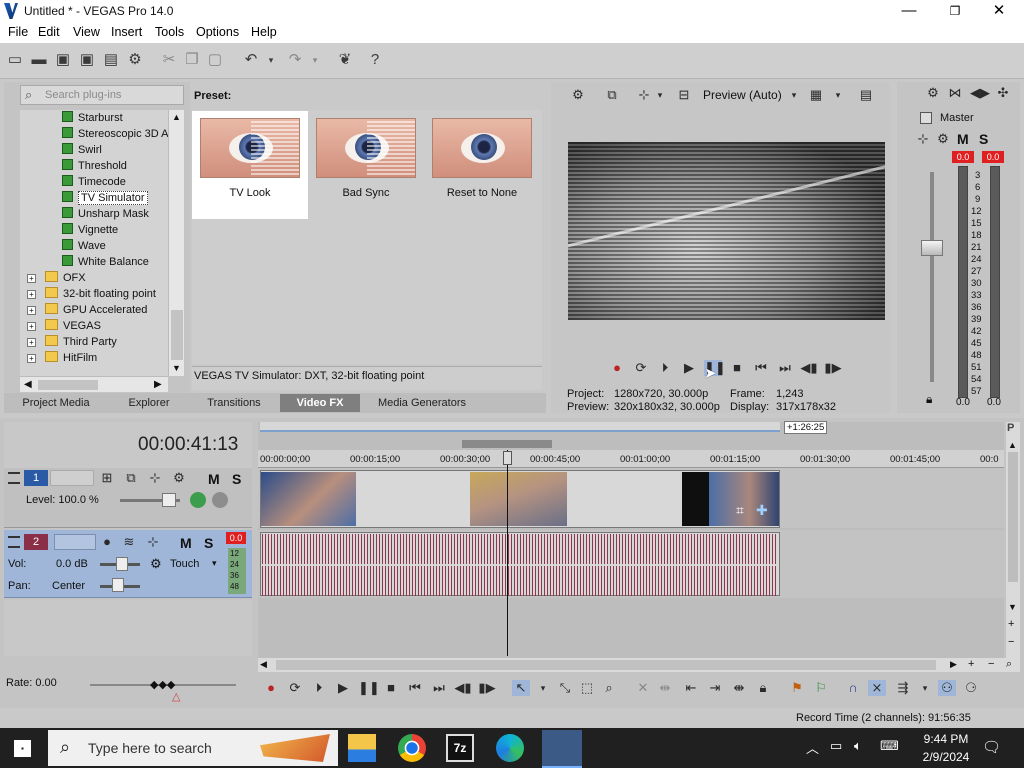 This screenshot has width=1024, height=768. I want to click on tree-item-stereoscopic: Stereoscopic 3D A, so click(115, 134).